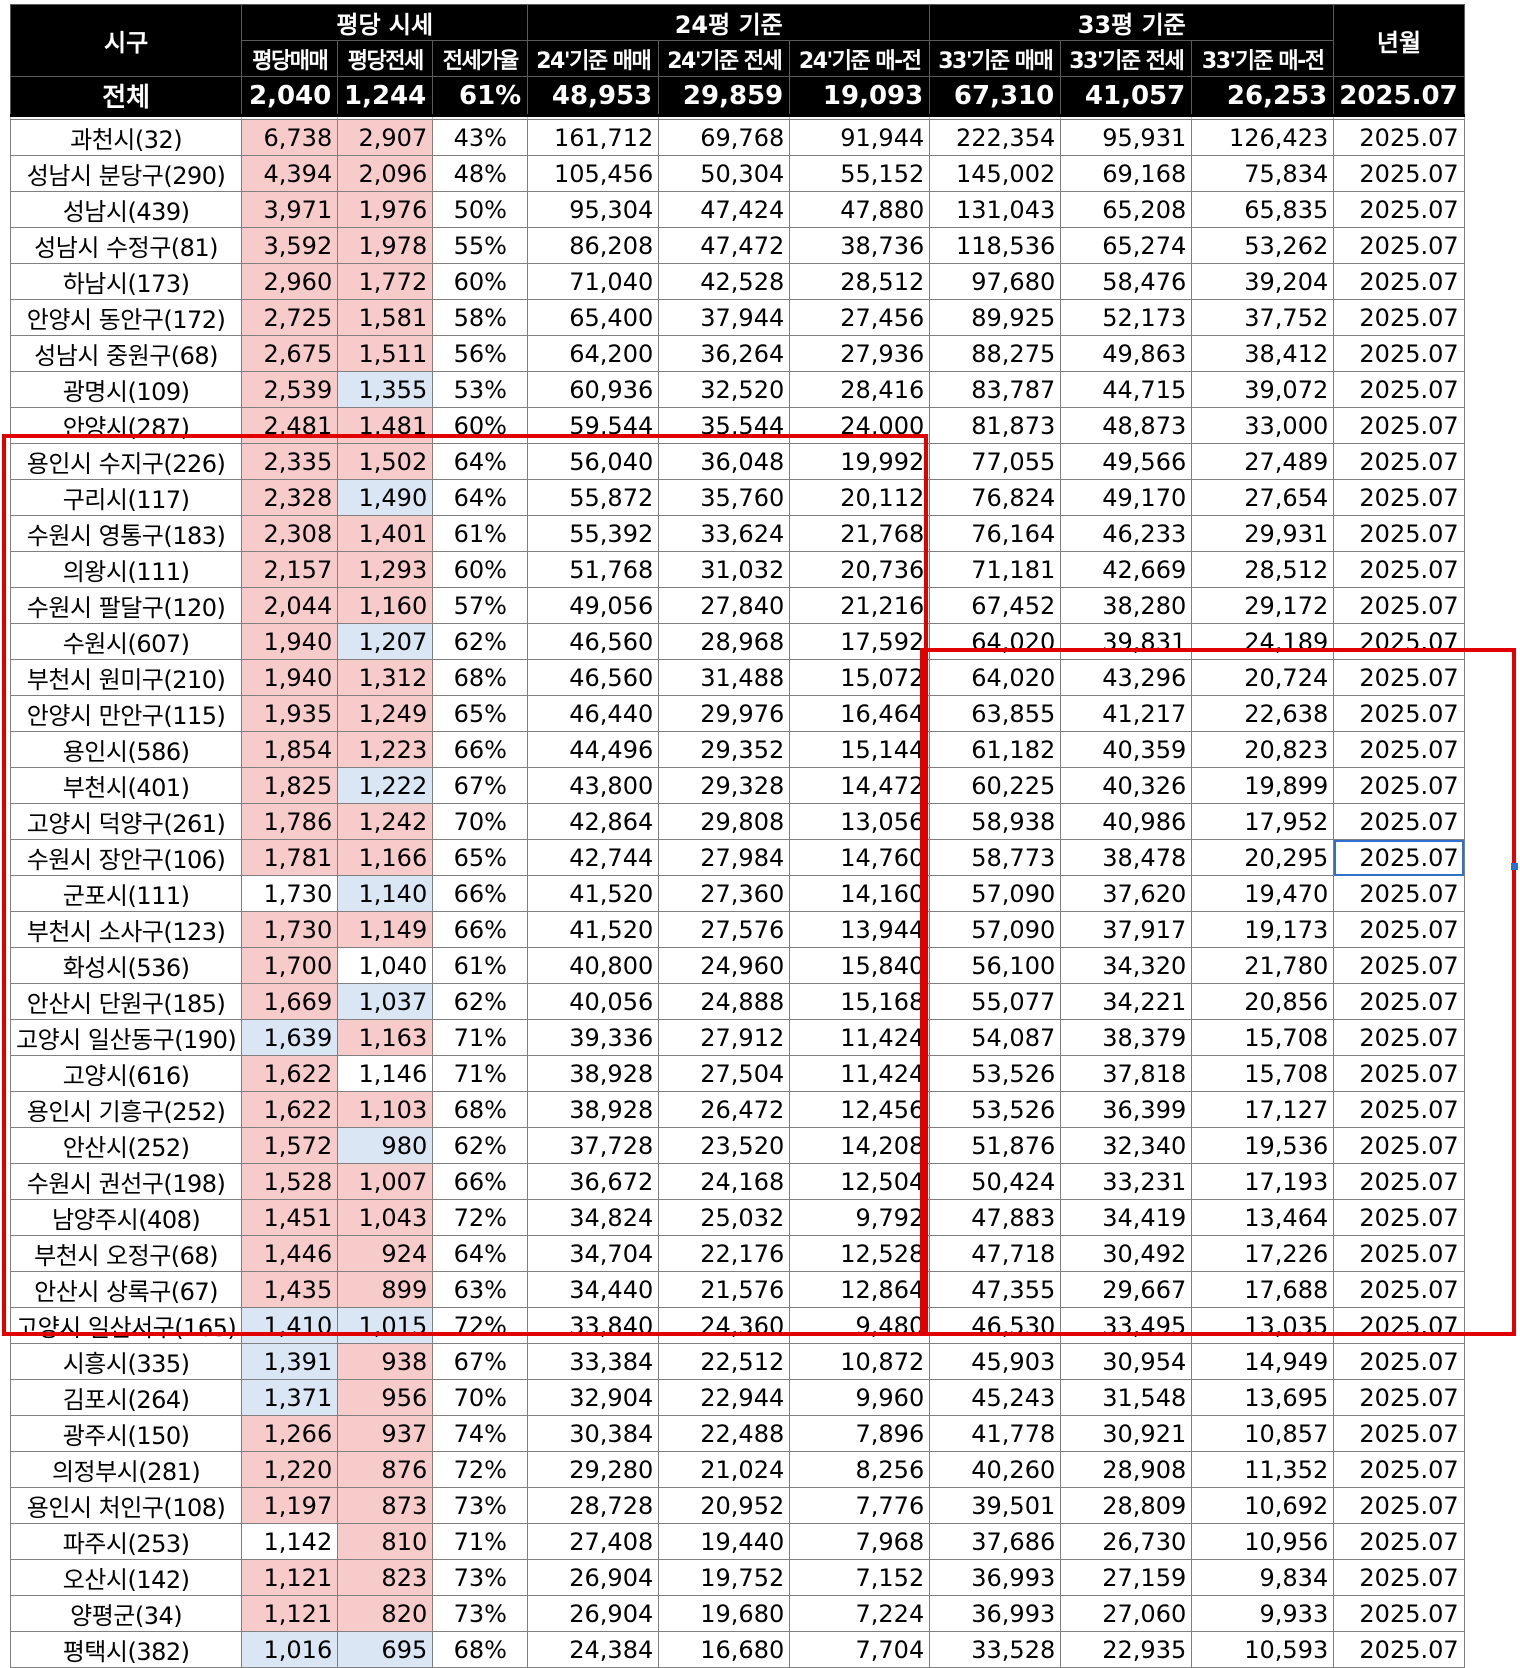  What do you see at coordinates (593, 605) in the screenshot?
I see `value-cell: 49,056` at bounding box center [593, 605].